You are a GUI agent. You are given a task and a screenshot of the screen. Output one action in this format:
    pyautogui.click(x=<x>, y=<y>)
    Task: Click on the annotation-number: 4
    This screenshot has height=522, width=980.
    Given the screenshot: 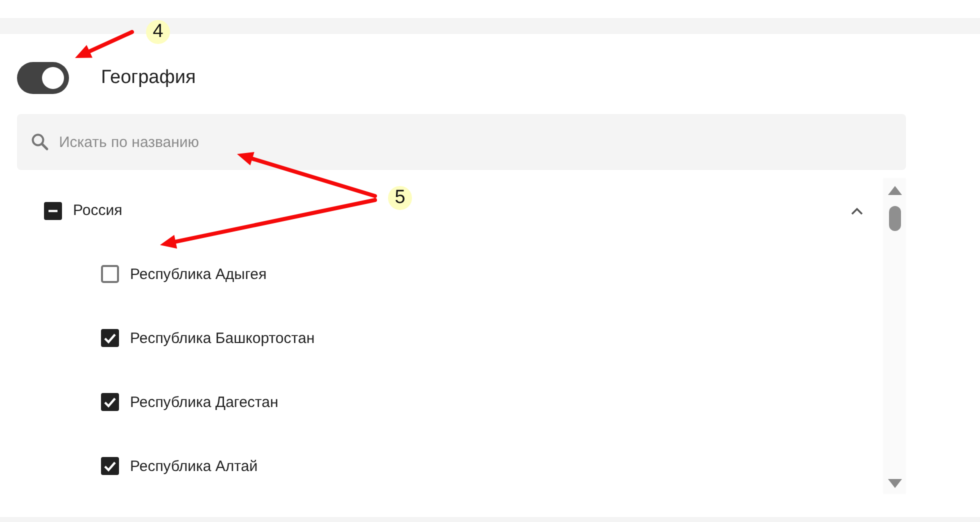 What is the action you would take?
    pyautogui.click(x=158, y=32)
    